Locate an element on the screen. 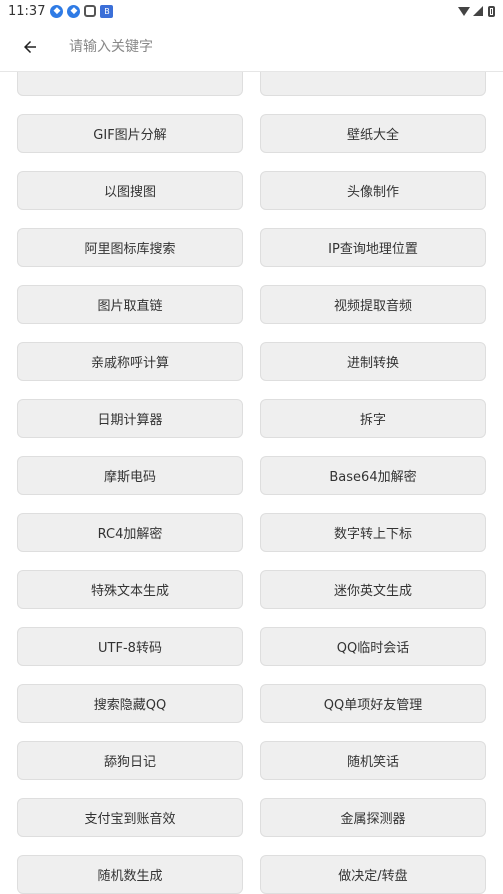  tool-button: 舔狗日记 is located at coordinates (130, 760).